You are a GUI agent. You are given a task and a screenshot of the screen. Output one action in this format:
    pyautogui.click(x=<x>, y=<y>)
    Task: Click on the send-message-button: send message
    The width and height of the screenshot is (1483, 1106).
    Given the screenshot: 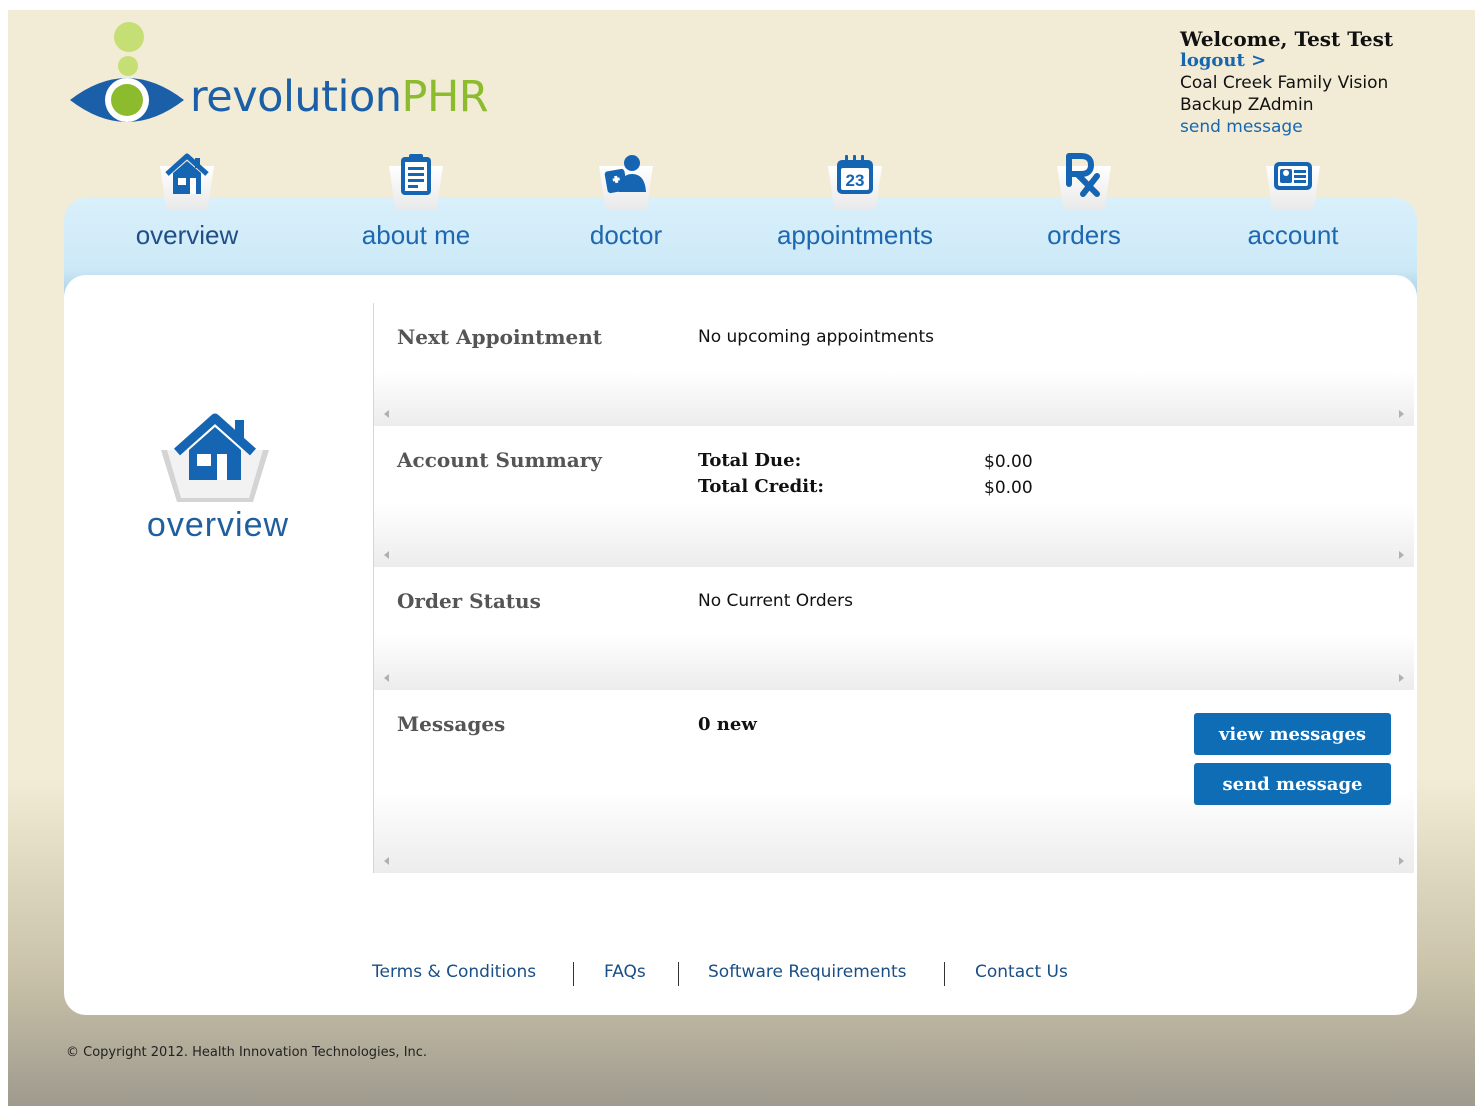 What is the action you would take?
    pyautogui.click(x=1292, y=784)
    